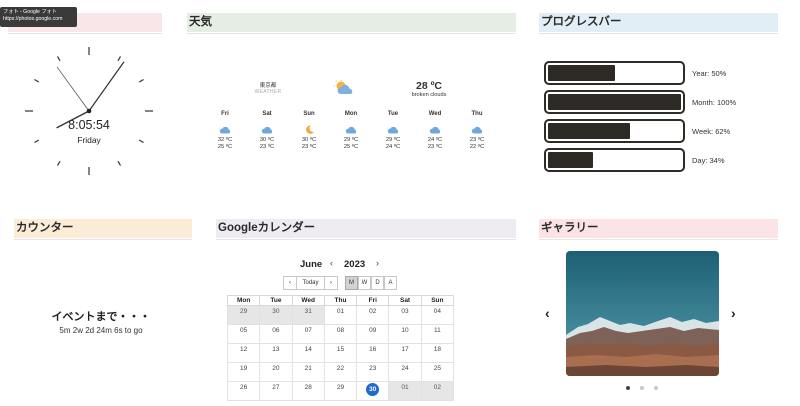 The width and height of the screenshot is (800, 406). Describe the element at coordinates (340, 372) in the screenshot. I see `calendar-day: 22` at that location.